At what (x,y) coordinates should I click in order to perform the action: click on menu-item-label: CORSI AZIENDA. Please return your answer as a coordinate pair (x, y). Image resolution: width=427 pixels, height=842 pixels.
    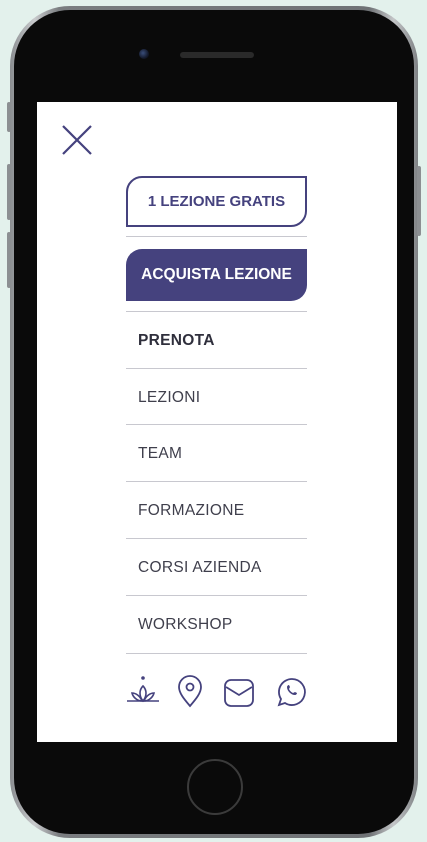
    Looking at the image, I should click on (200, 567).